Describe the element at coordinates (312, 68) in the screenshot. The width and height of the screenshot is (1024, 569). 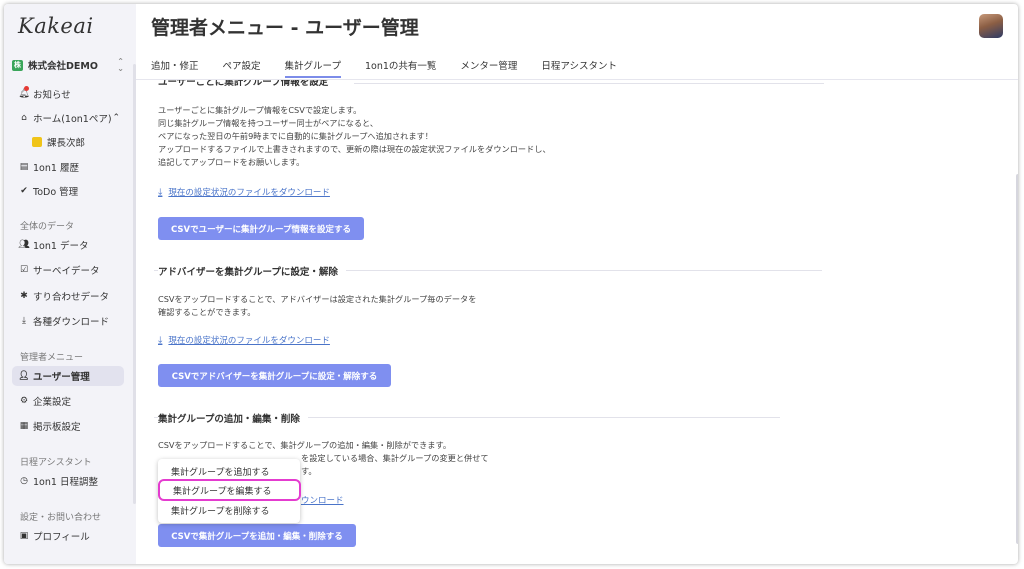
I see `tab-aggregate-groups: 集計グループ` at that location.